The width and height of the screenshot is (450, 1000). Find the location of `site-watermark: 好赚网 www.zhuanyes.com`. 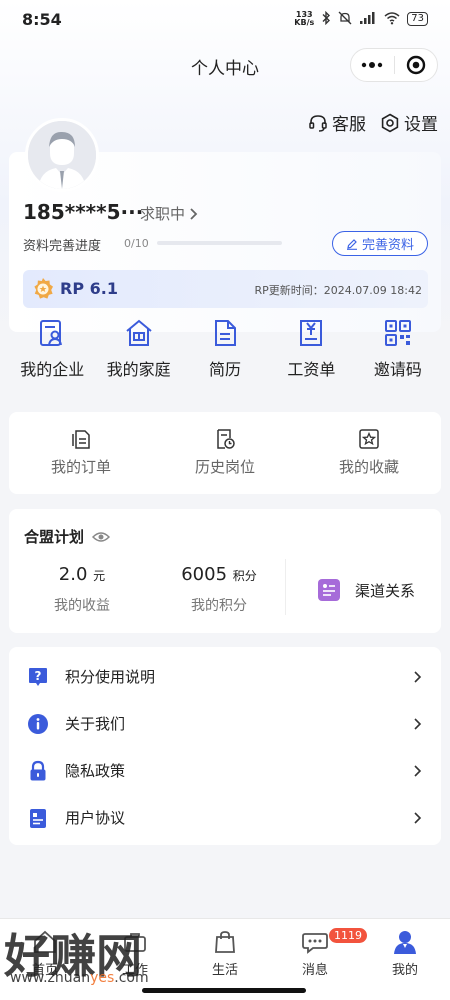

site-watermark: 好赚网 www.zhuanyes.com is located at coordinates (100, 955).